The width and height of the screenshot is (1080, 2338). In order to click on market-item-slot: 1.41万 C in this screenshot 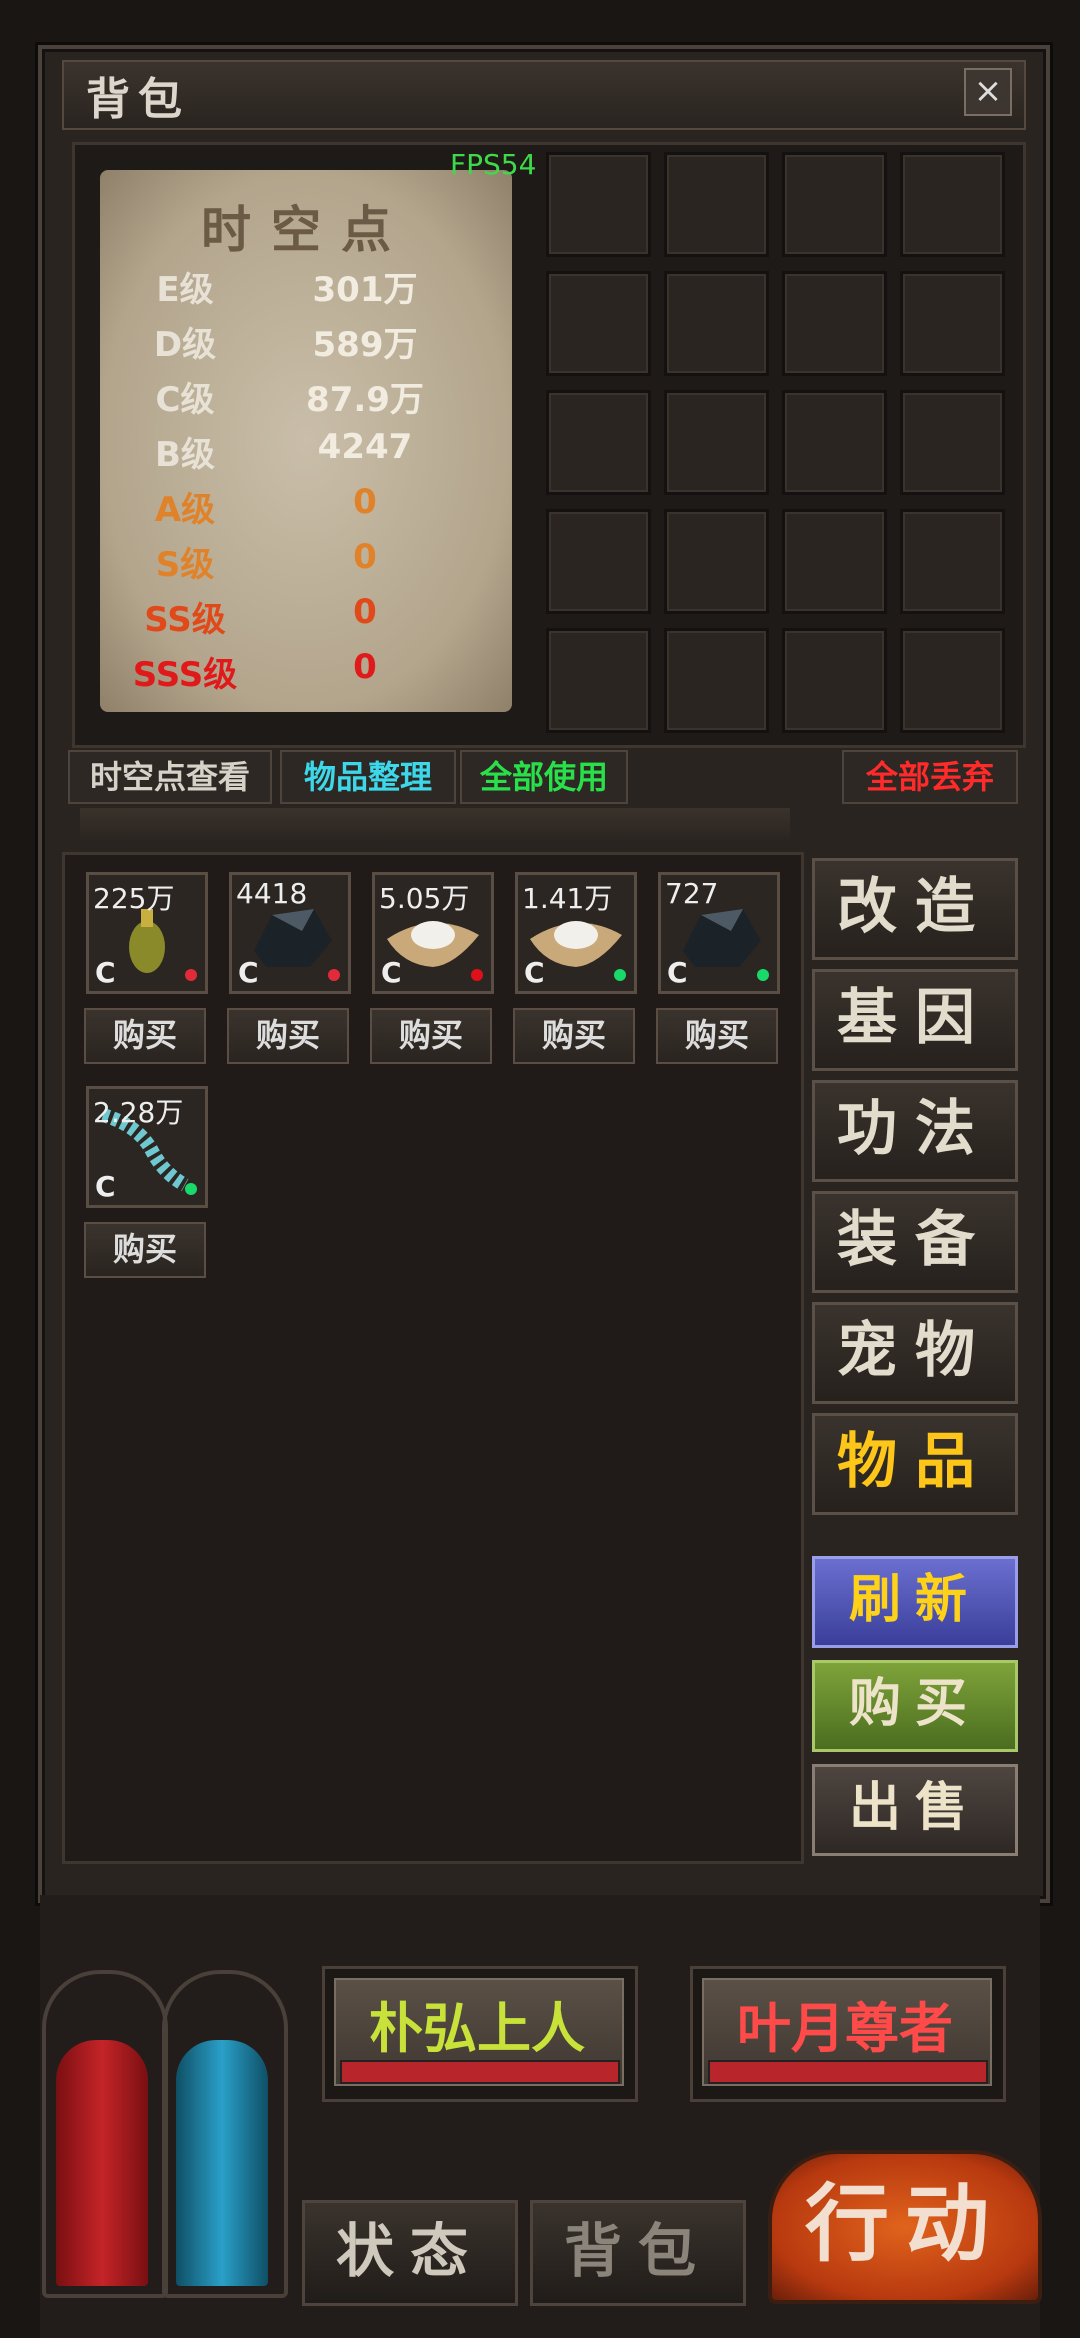, I will do `click(576, 933)`.